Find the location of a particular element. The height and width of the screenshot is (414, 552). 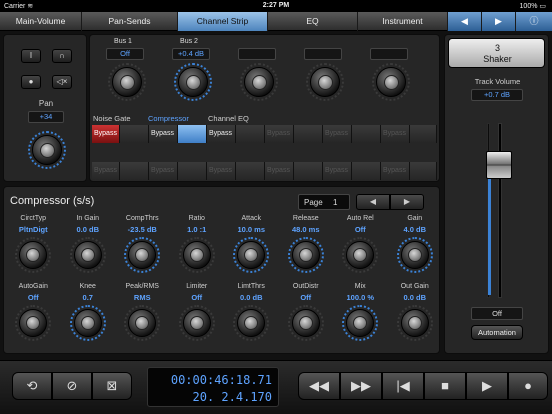

plugin-next-page-icon: ▶ is located at coordinates (407, 202).